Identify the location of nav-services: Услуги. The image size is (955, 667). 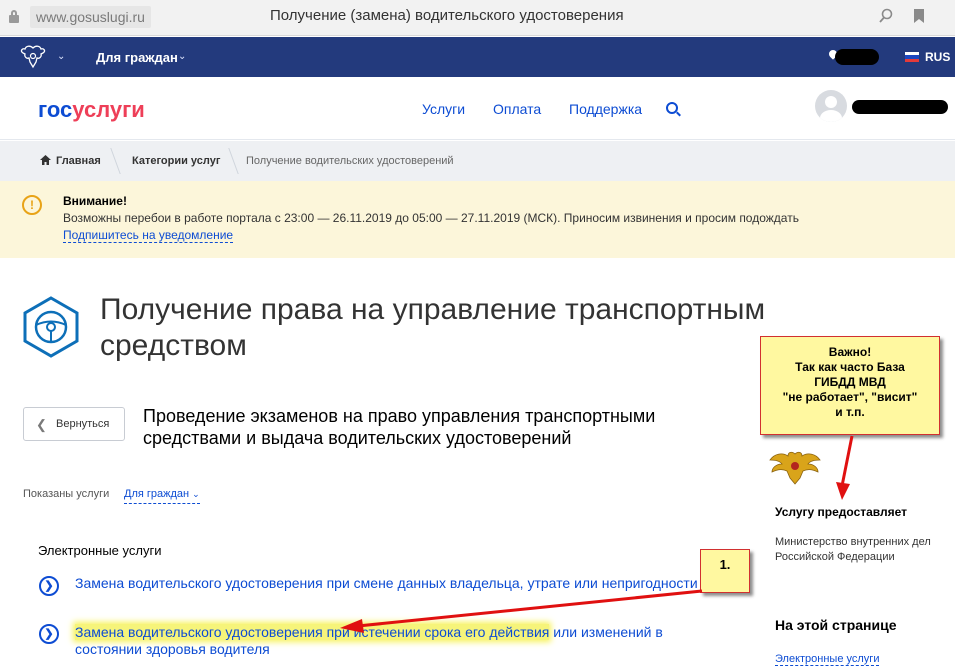
(443, 109).